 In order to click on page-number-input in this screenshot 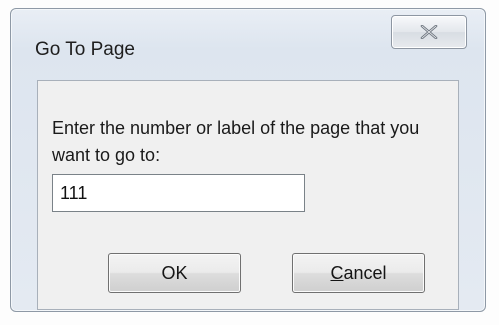, I will do `click(178, 193)`.